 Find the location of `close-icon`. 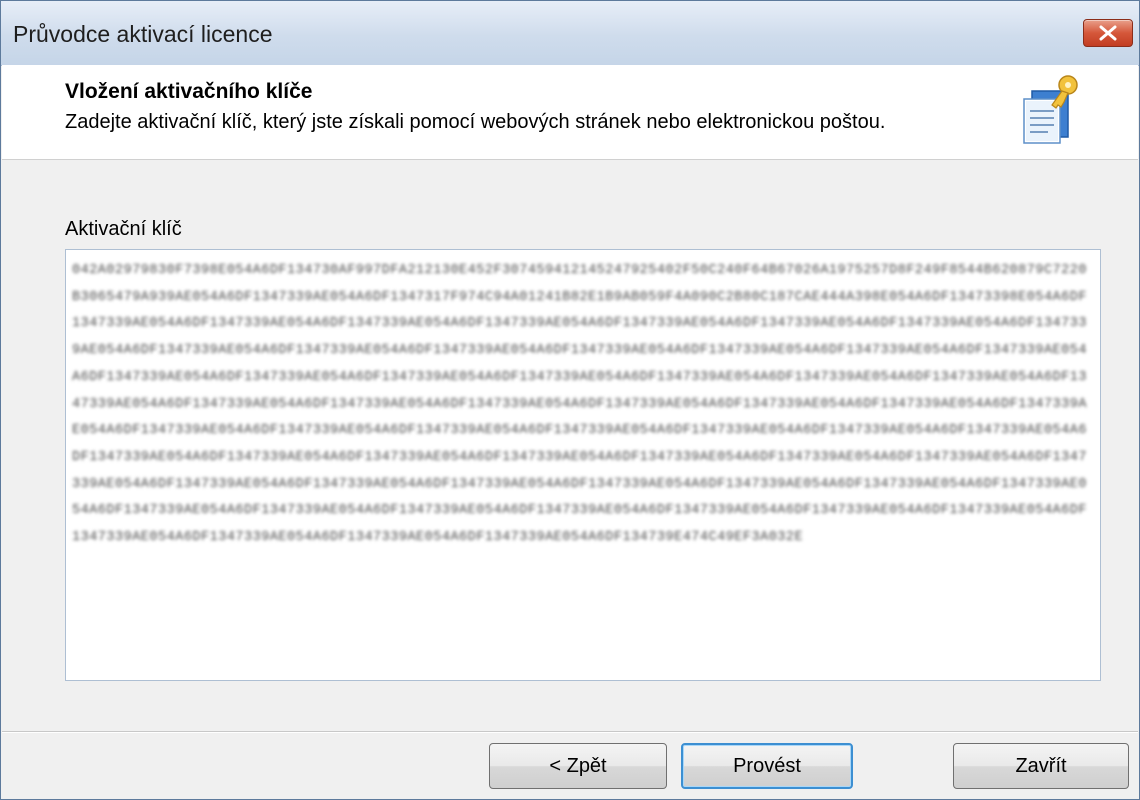

close-icon is located at coordinates (1108, 33).